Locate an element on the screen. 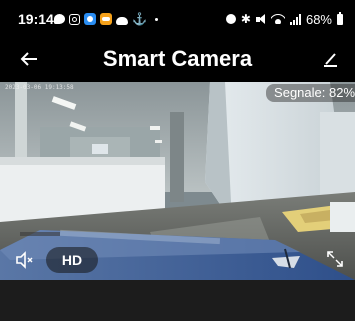 This screenshot has width=355, height=321. signal-icon is located at coordinates (295, 19).